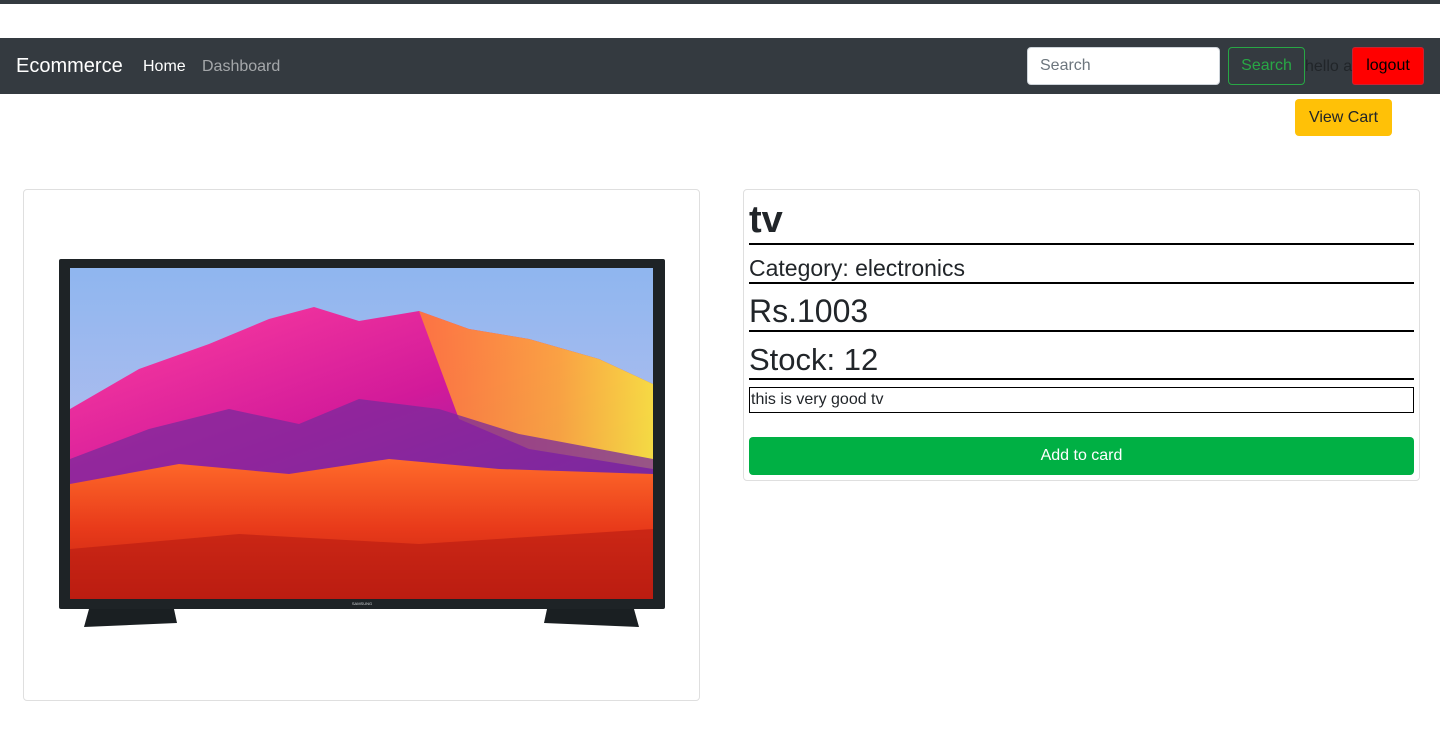 The image size is (1440, 733). I want to click on product-price: Rs.1003, so click(1081, 312).